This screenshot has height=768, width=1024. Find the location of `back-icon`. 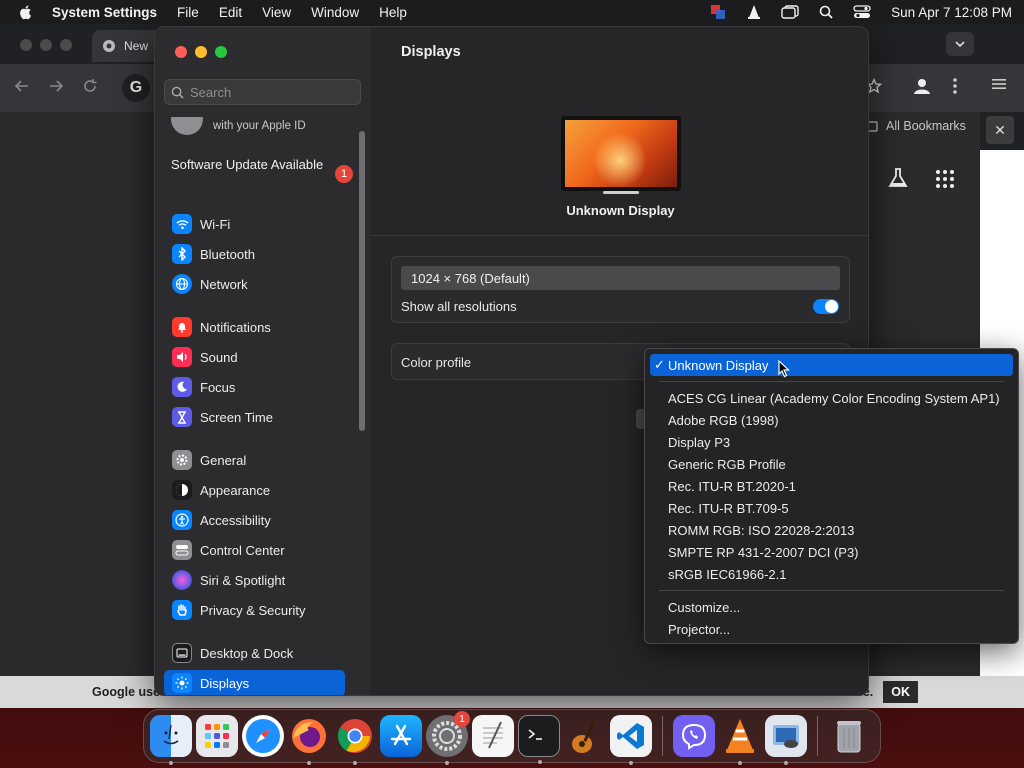

back-icon is located at coordinates (22, 86).